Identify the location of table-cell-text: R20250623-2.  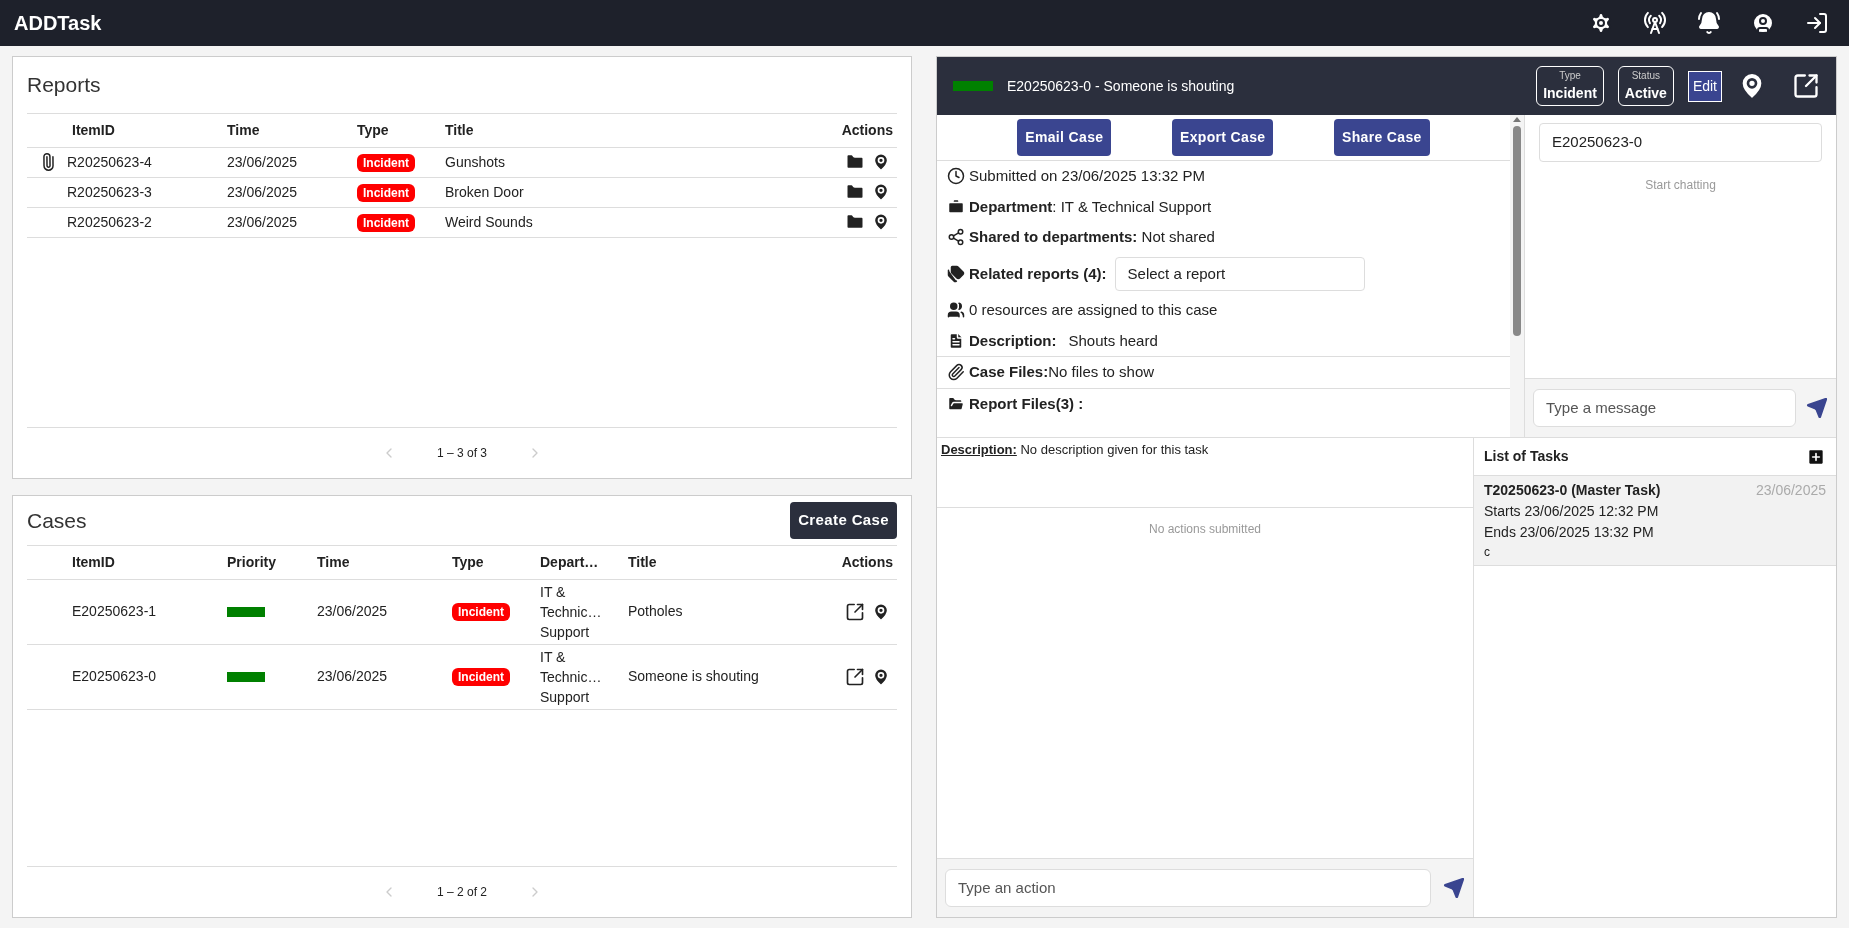
(109, 222).